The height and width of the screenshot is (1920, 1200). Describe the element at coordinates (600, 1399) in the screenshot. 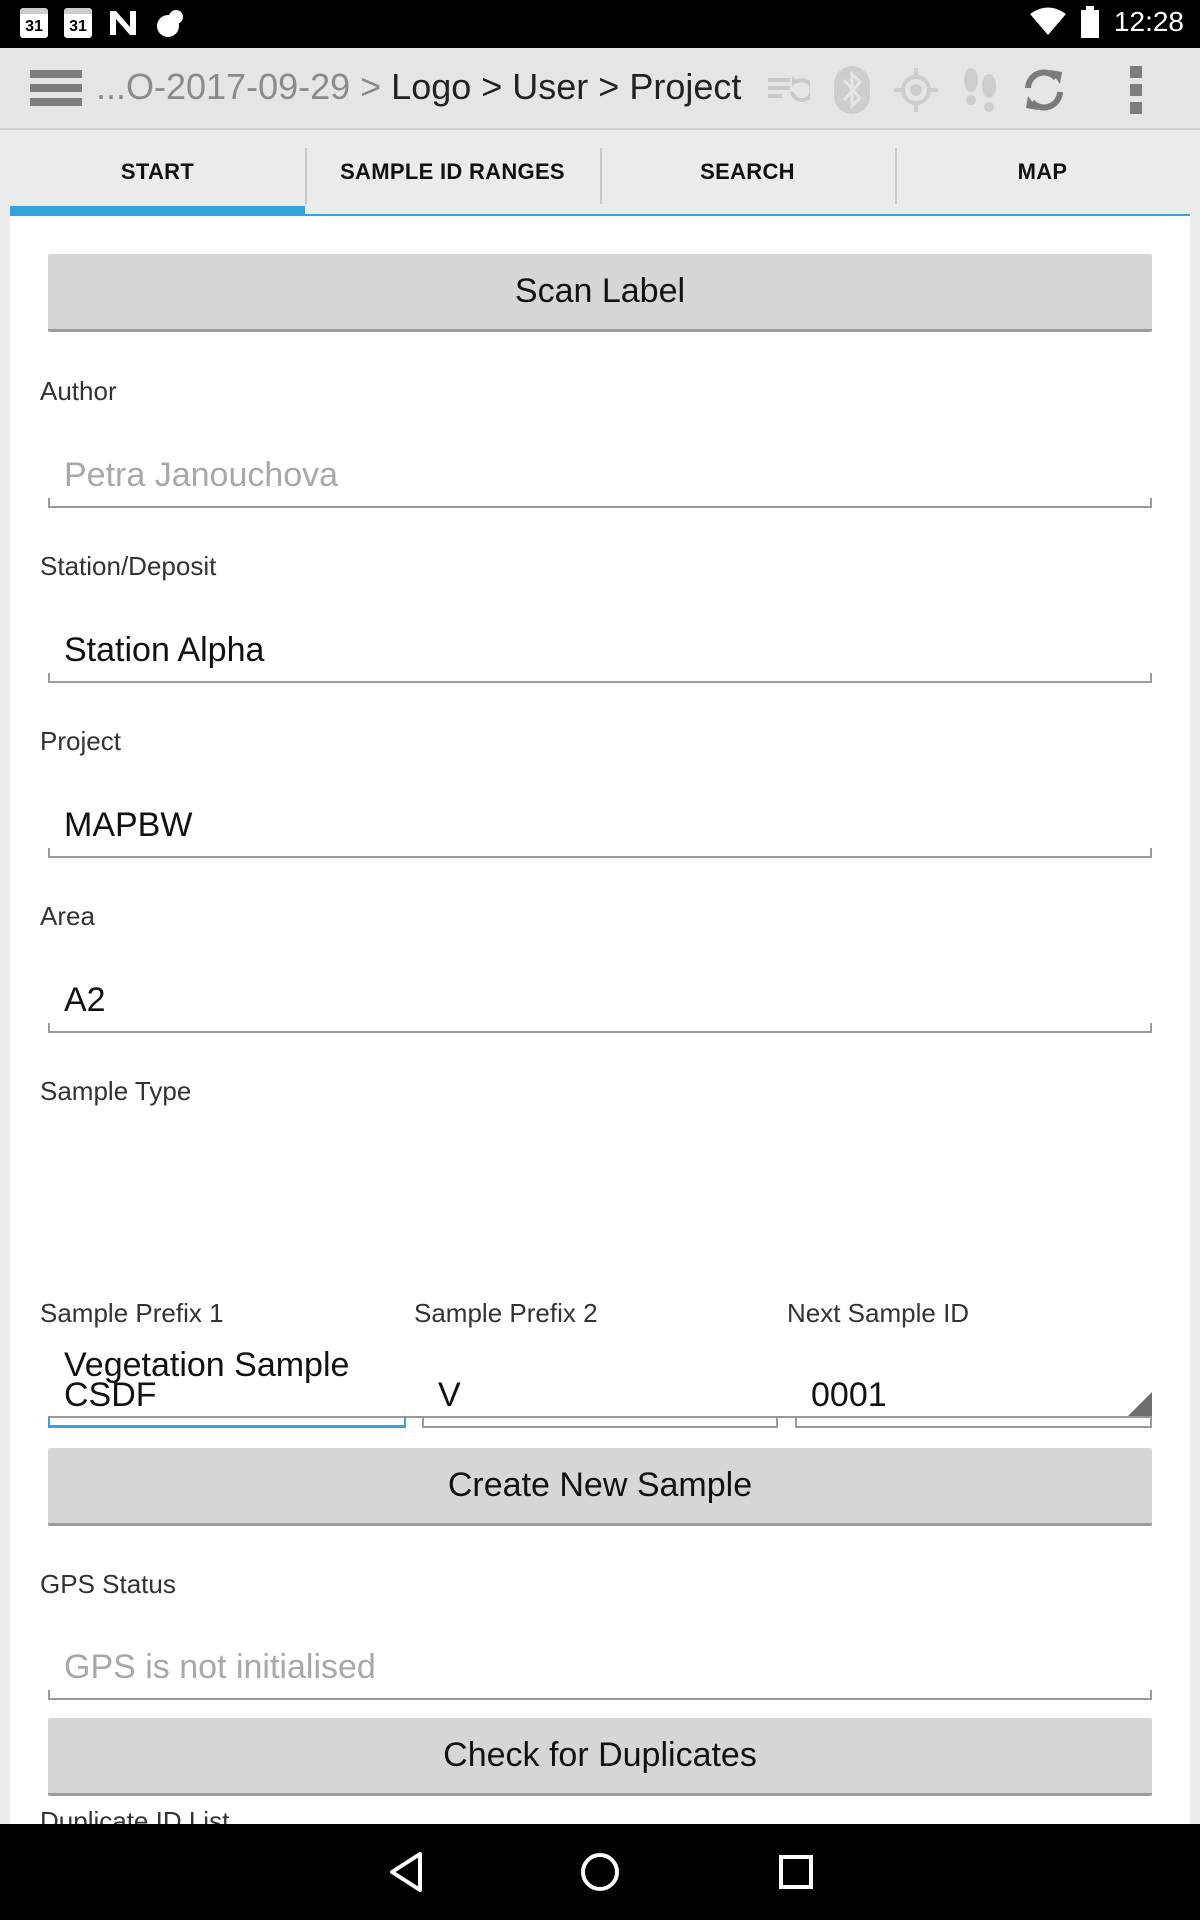

I see `sample-prefix-2-field: V` at that location.